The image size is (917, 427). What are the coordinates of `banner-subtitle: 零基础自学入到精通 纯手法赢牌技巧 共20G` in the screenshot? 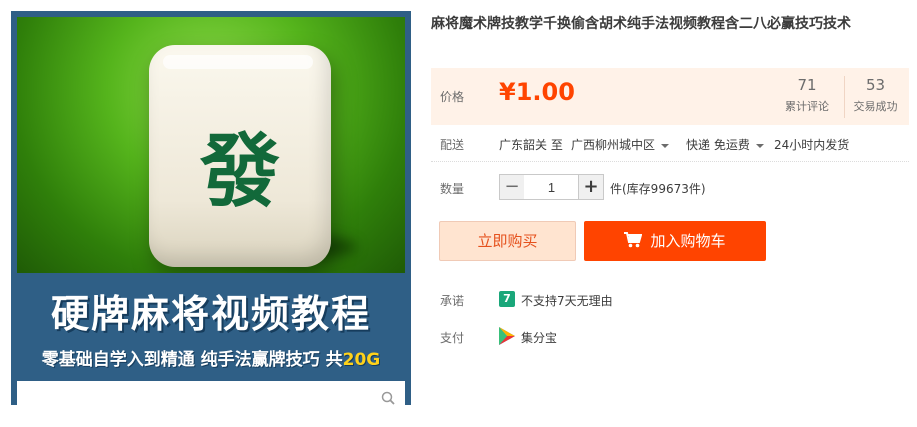 It's located at (211, 357).